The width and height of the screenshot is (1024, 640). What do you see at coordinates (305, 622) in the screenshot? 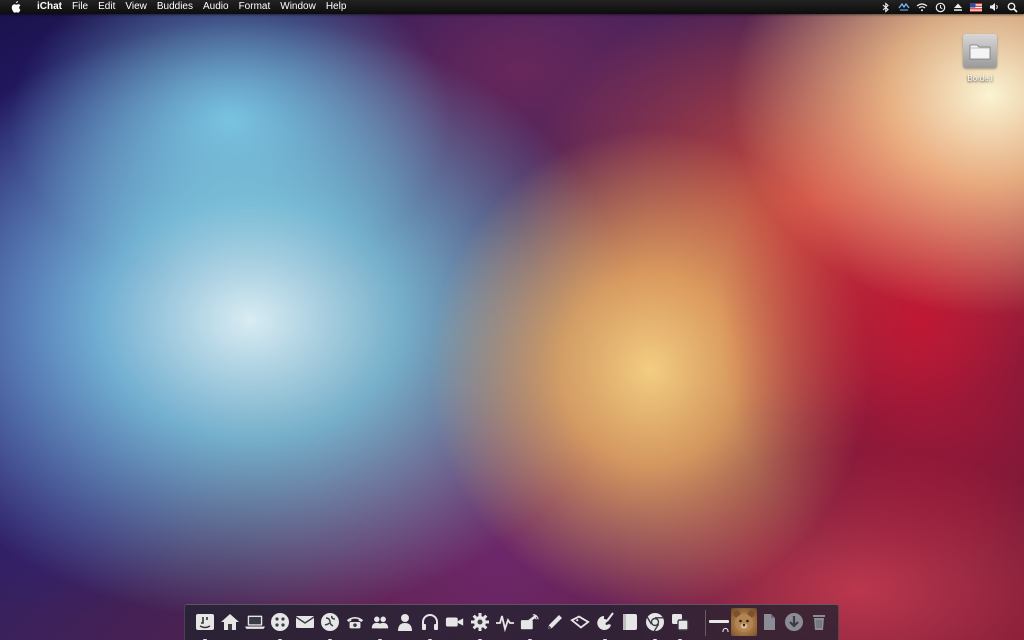
I see `mail-icon` at bounding box center [305, 622].